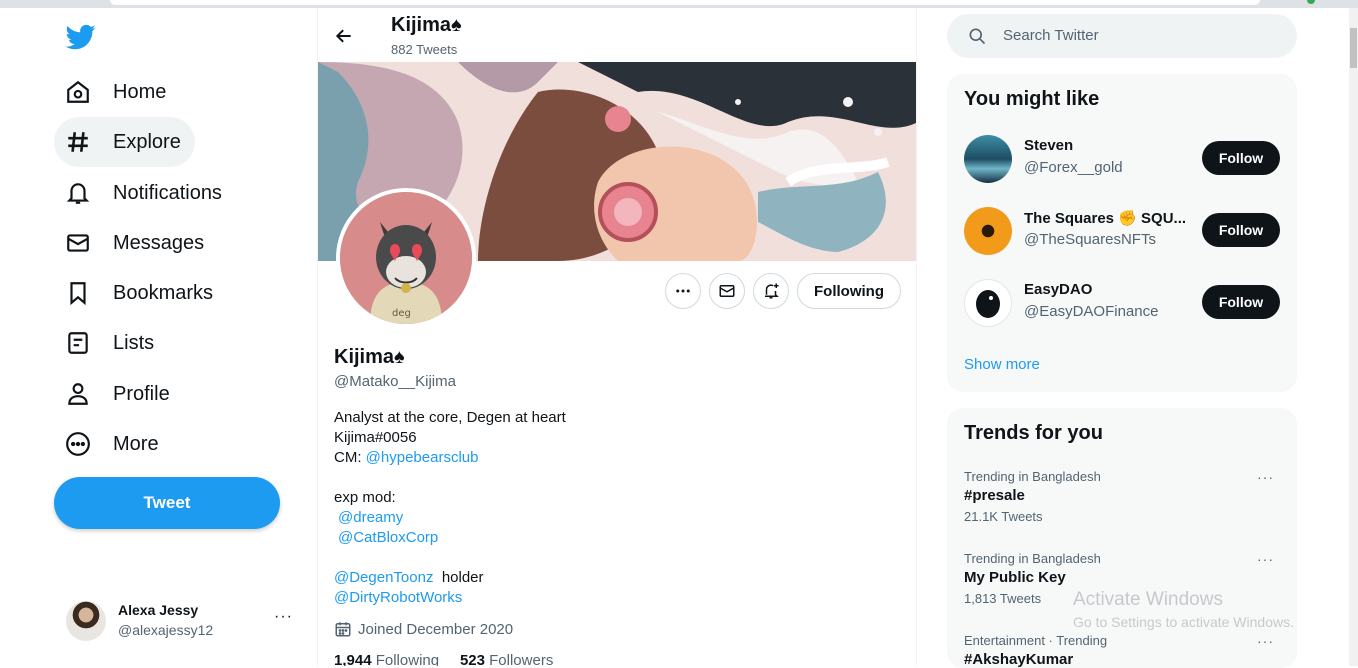  I want to click on header-profile-name: Kijima♠, so click(426, 25).